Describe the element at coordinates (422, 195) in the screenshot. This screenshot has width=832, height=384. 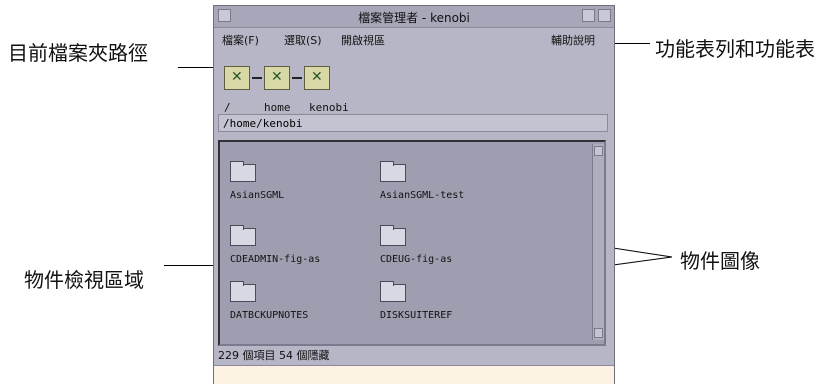
I see `object-label: AsianSGML-test` at that location.